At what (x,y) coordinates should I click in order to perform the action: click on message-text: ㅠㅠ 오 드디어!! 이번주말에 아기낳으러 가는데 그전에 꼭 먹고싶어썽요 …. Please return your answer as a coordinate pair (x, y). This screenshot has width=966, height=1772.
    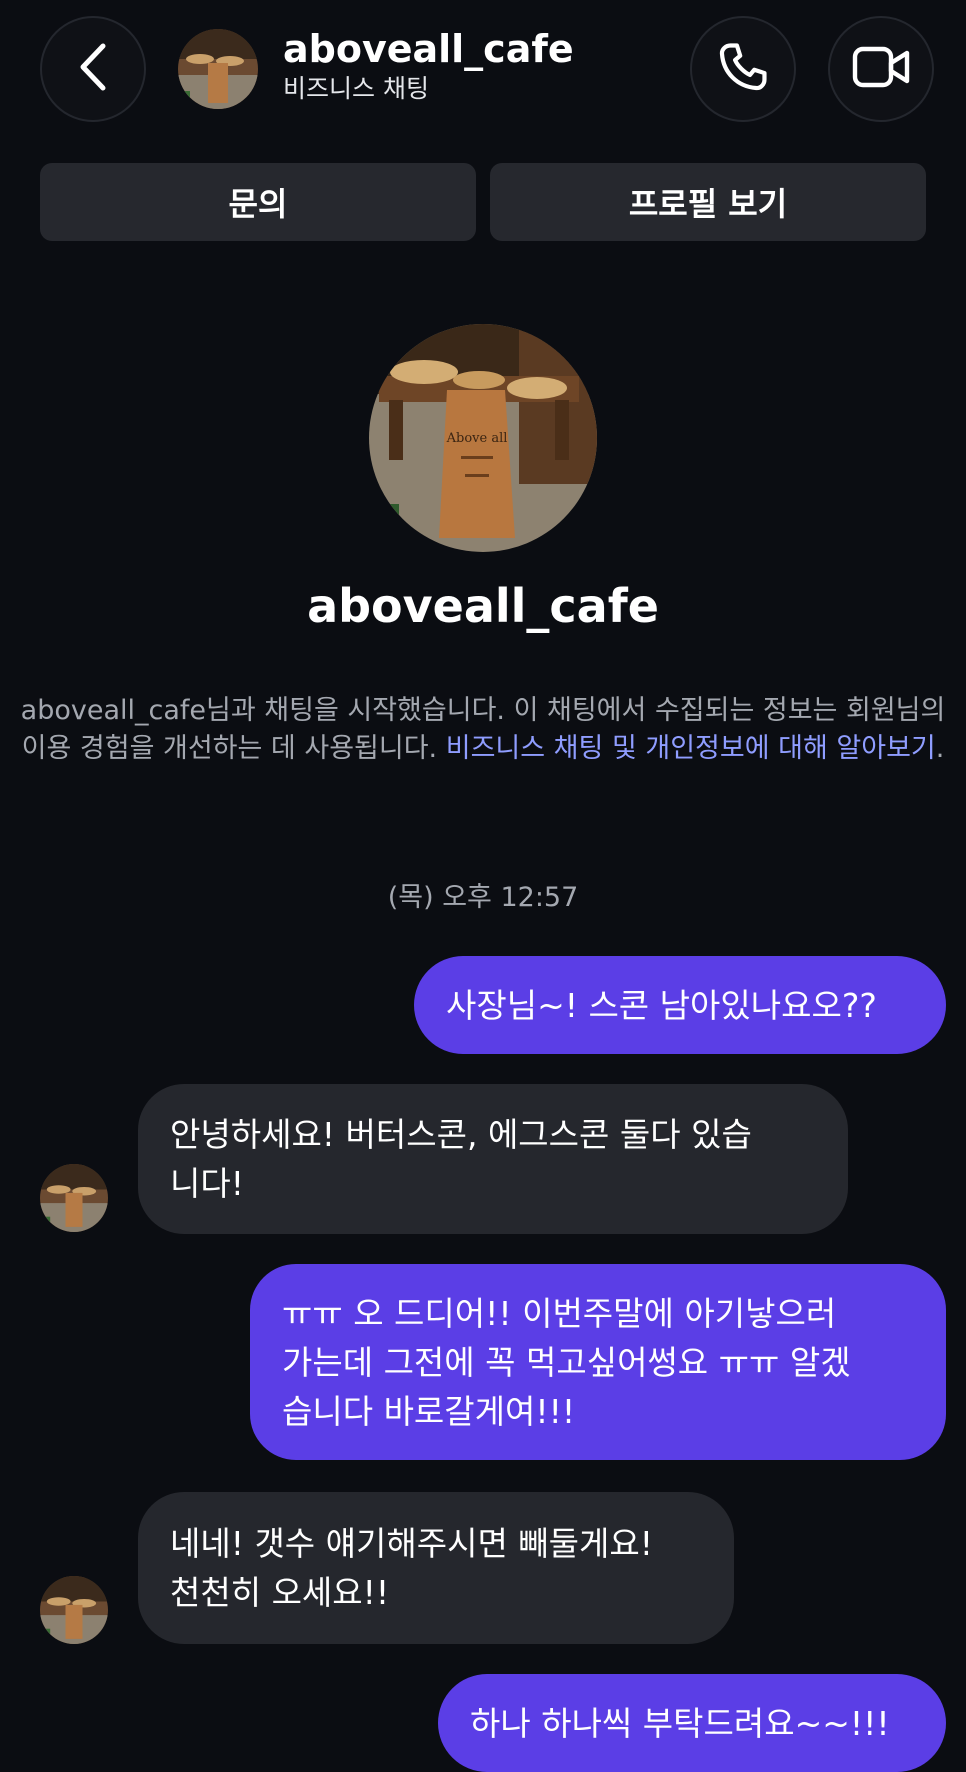
    Looking at the image, I should click on (566, 1362).